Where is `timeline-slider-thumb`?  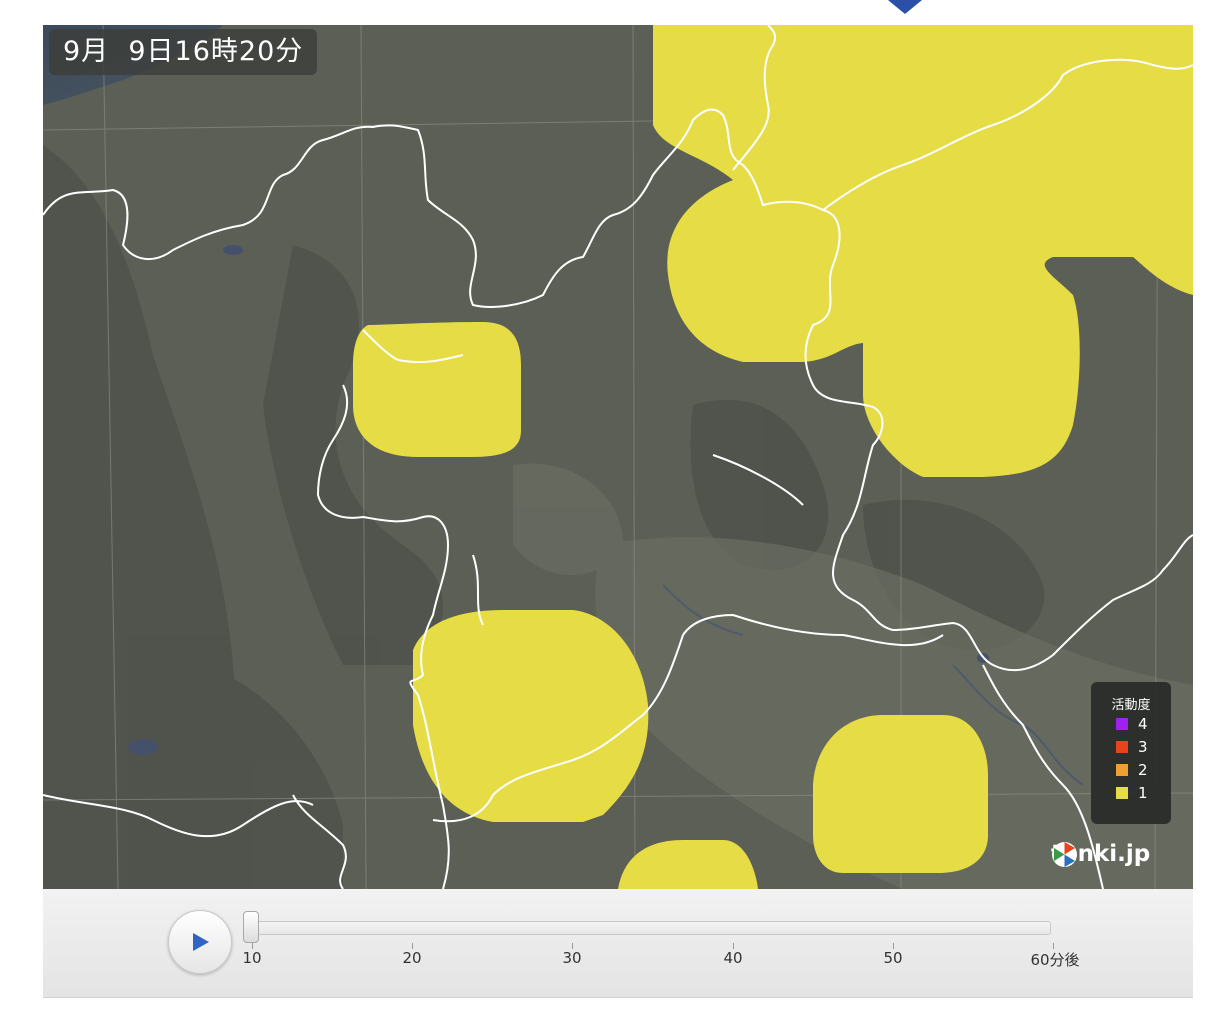
timeline-slider-thumb is located at coordinates (251, 927).